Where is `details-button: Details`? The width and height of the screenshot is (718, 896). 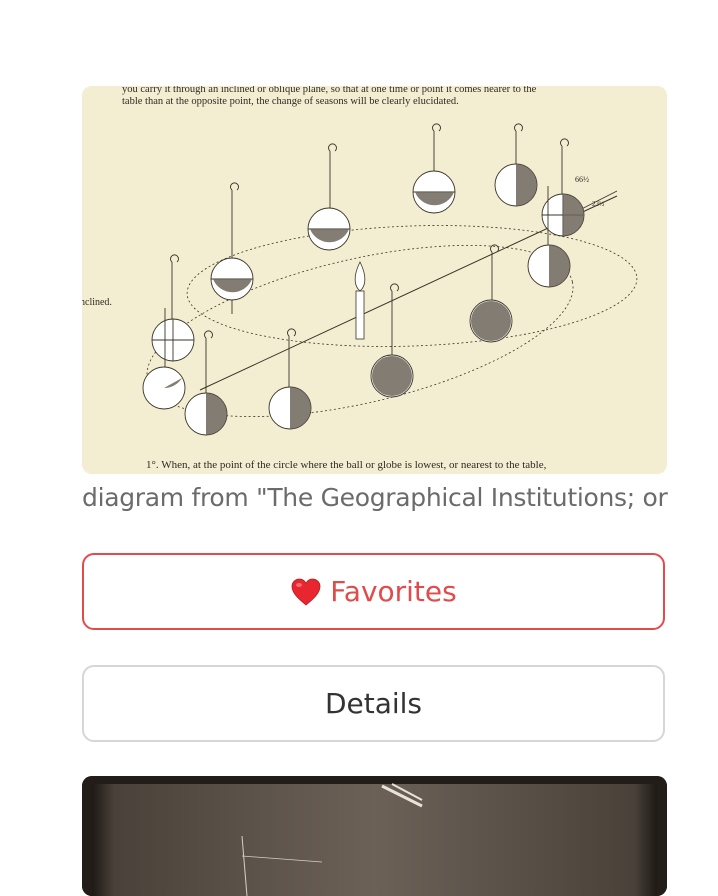
details-button: Details is located at coordinates (373, 703).